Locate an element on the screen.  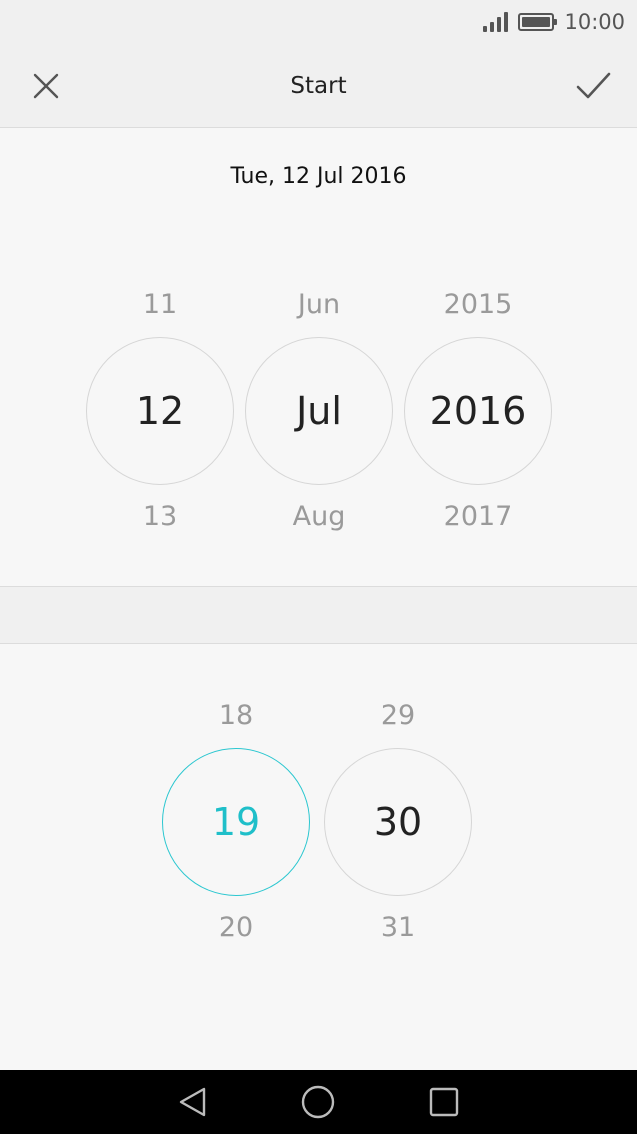
nav-recents-icon is located at coordinates (444, 1102).